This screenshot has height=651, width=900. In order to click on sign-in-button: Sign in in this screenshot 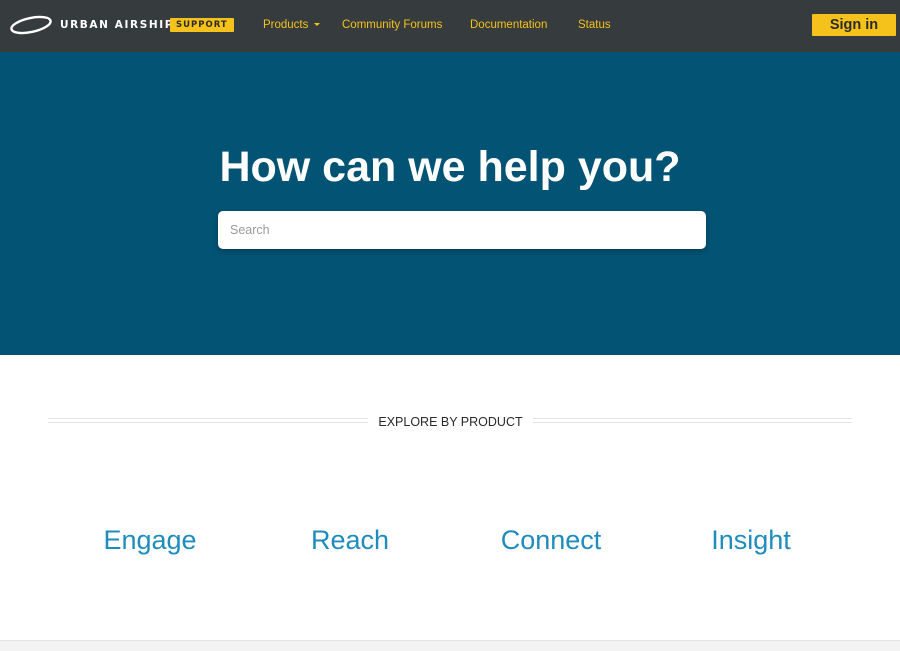, I will do `click(854, 25)`.